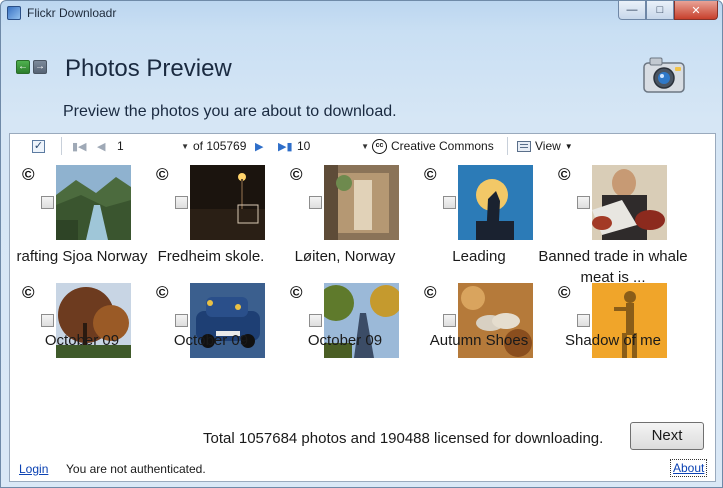 Image resolution: width=723 pixels, height=488 pixels. What do you see at coordinates (689, 468) in the screenshot?
I see `about-link: About` at bounding box center [689, 468].